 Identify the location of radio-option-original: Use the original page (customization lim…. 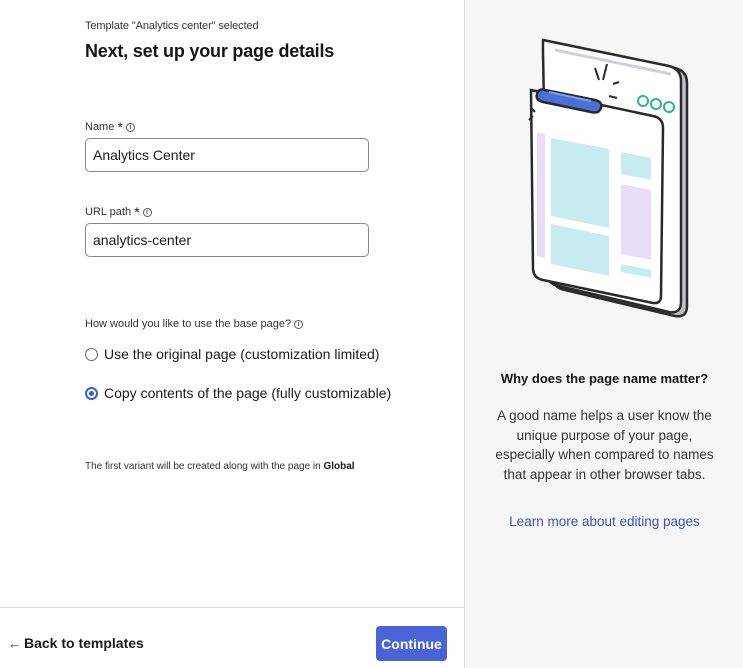
(232, 354).